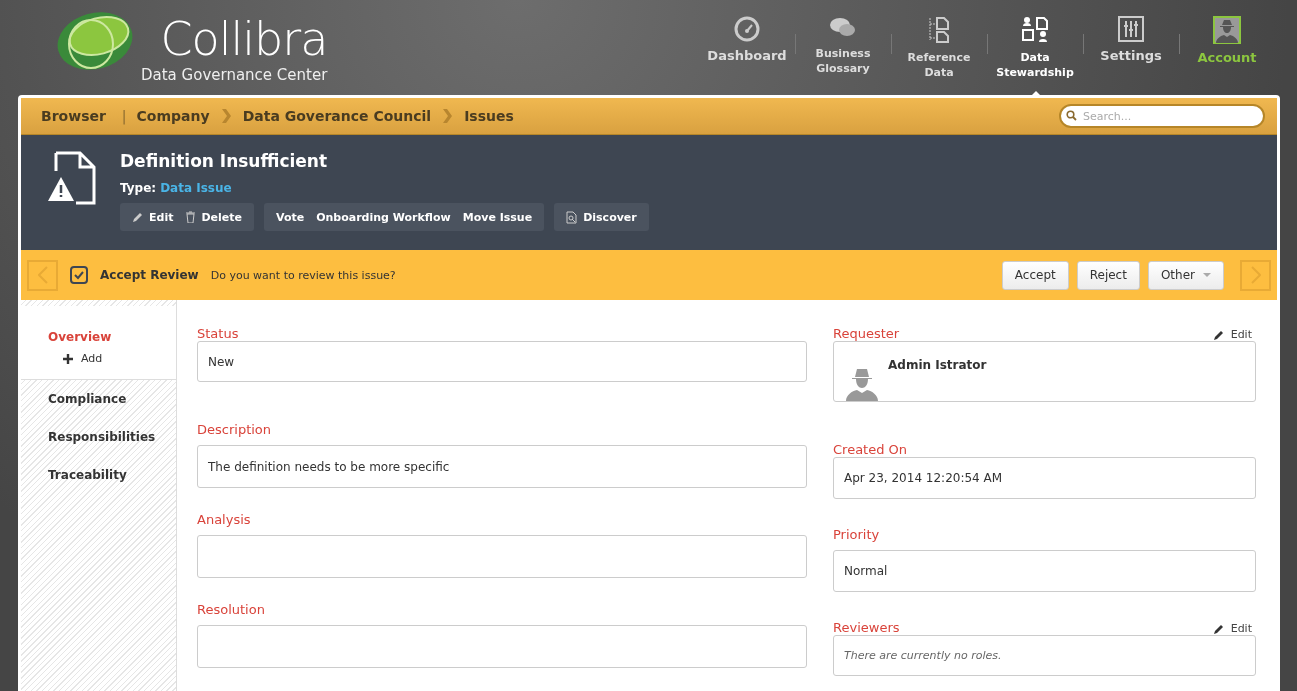 This screenshot has width=1297, height=691. I want to click on brand-name: Collibra, so click(244, 39).